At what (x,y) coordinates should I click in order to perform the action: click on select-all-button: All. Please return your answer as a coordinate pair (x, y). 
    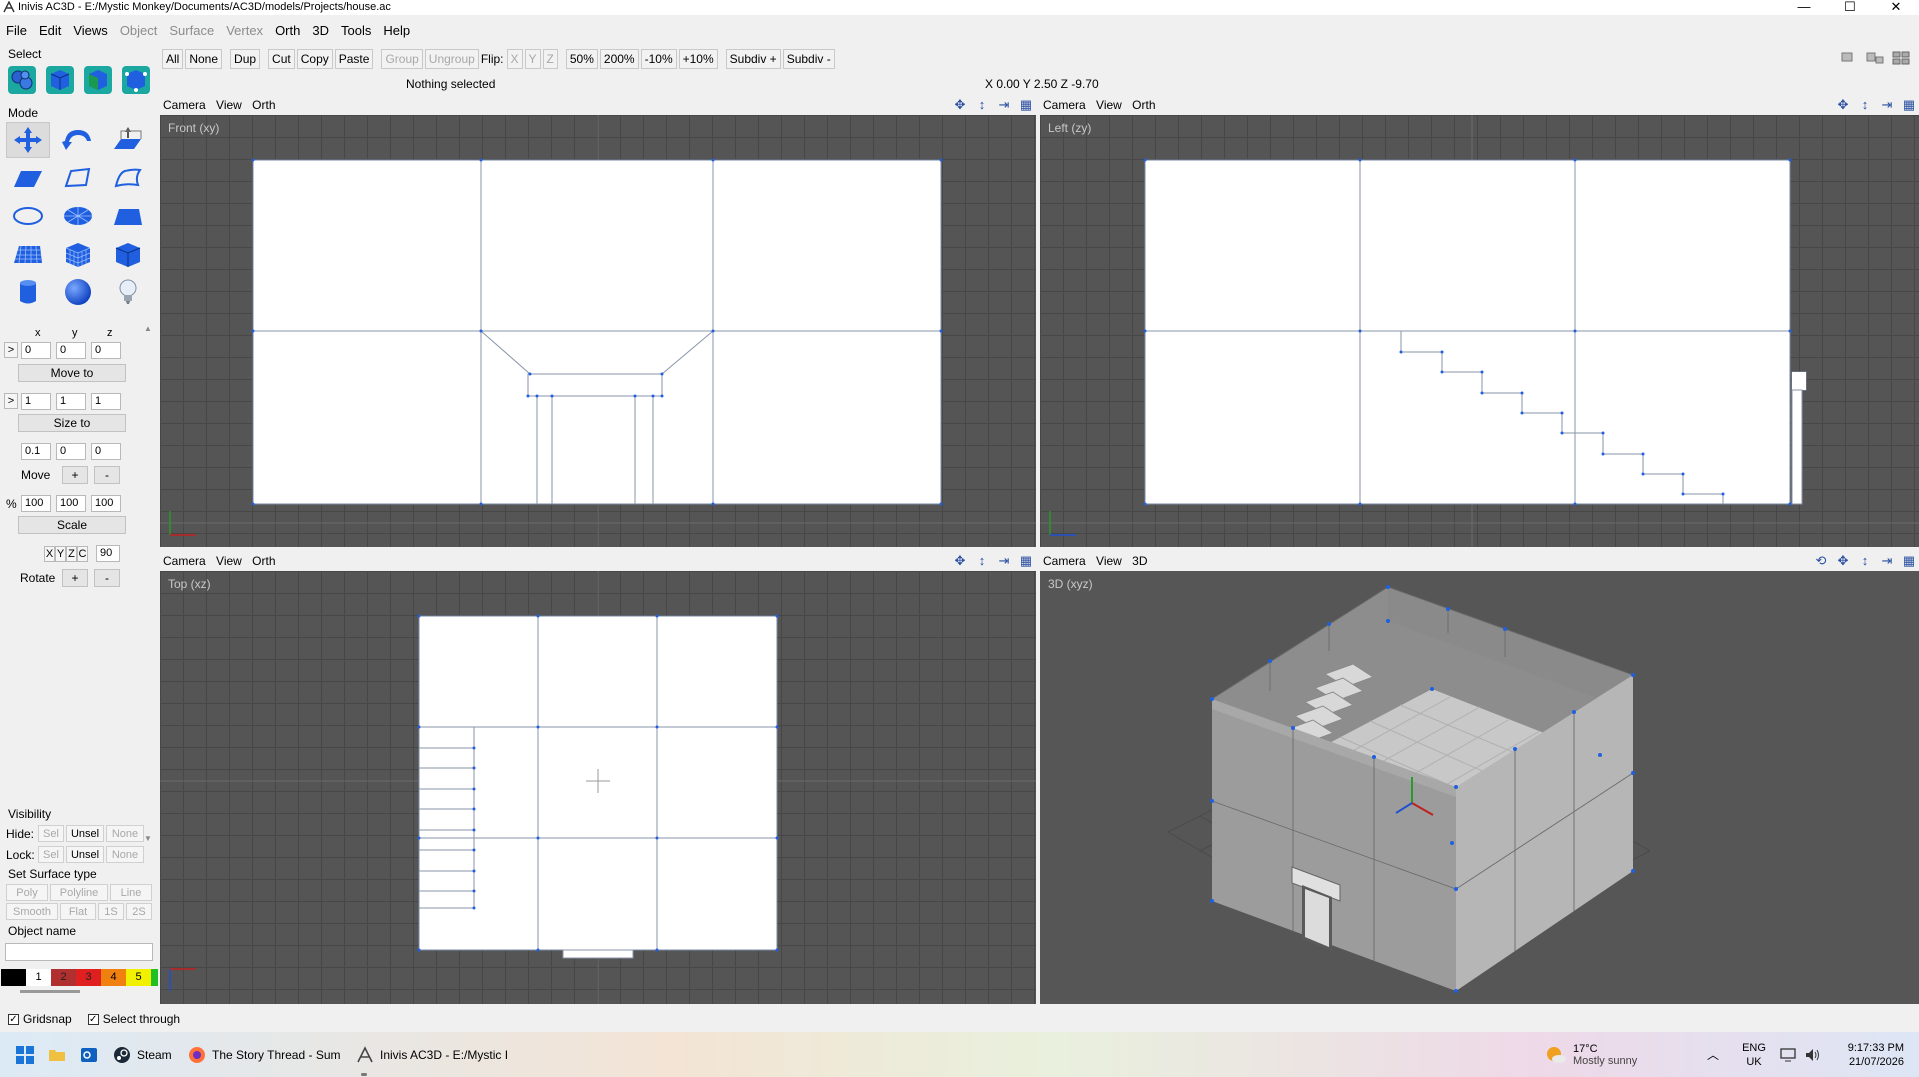
    Looking at the image, I should click on (173, 59).